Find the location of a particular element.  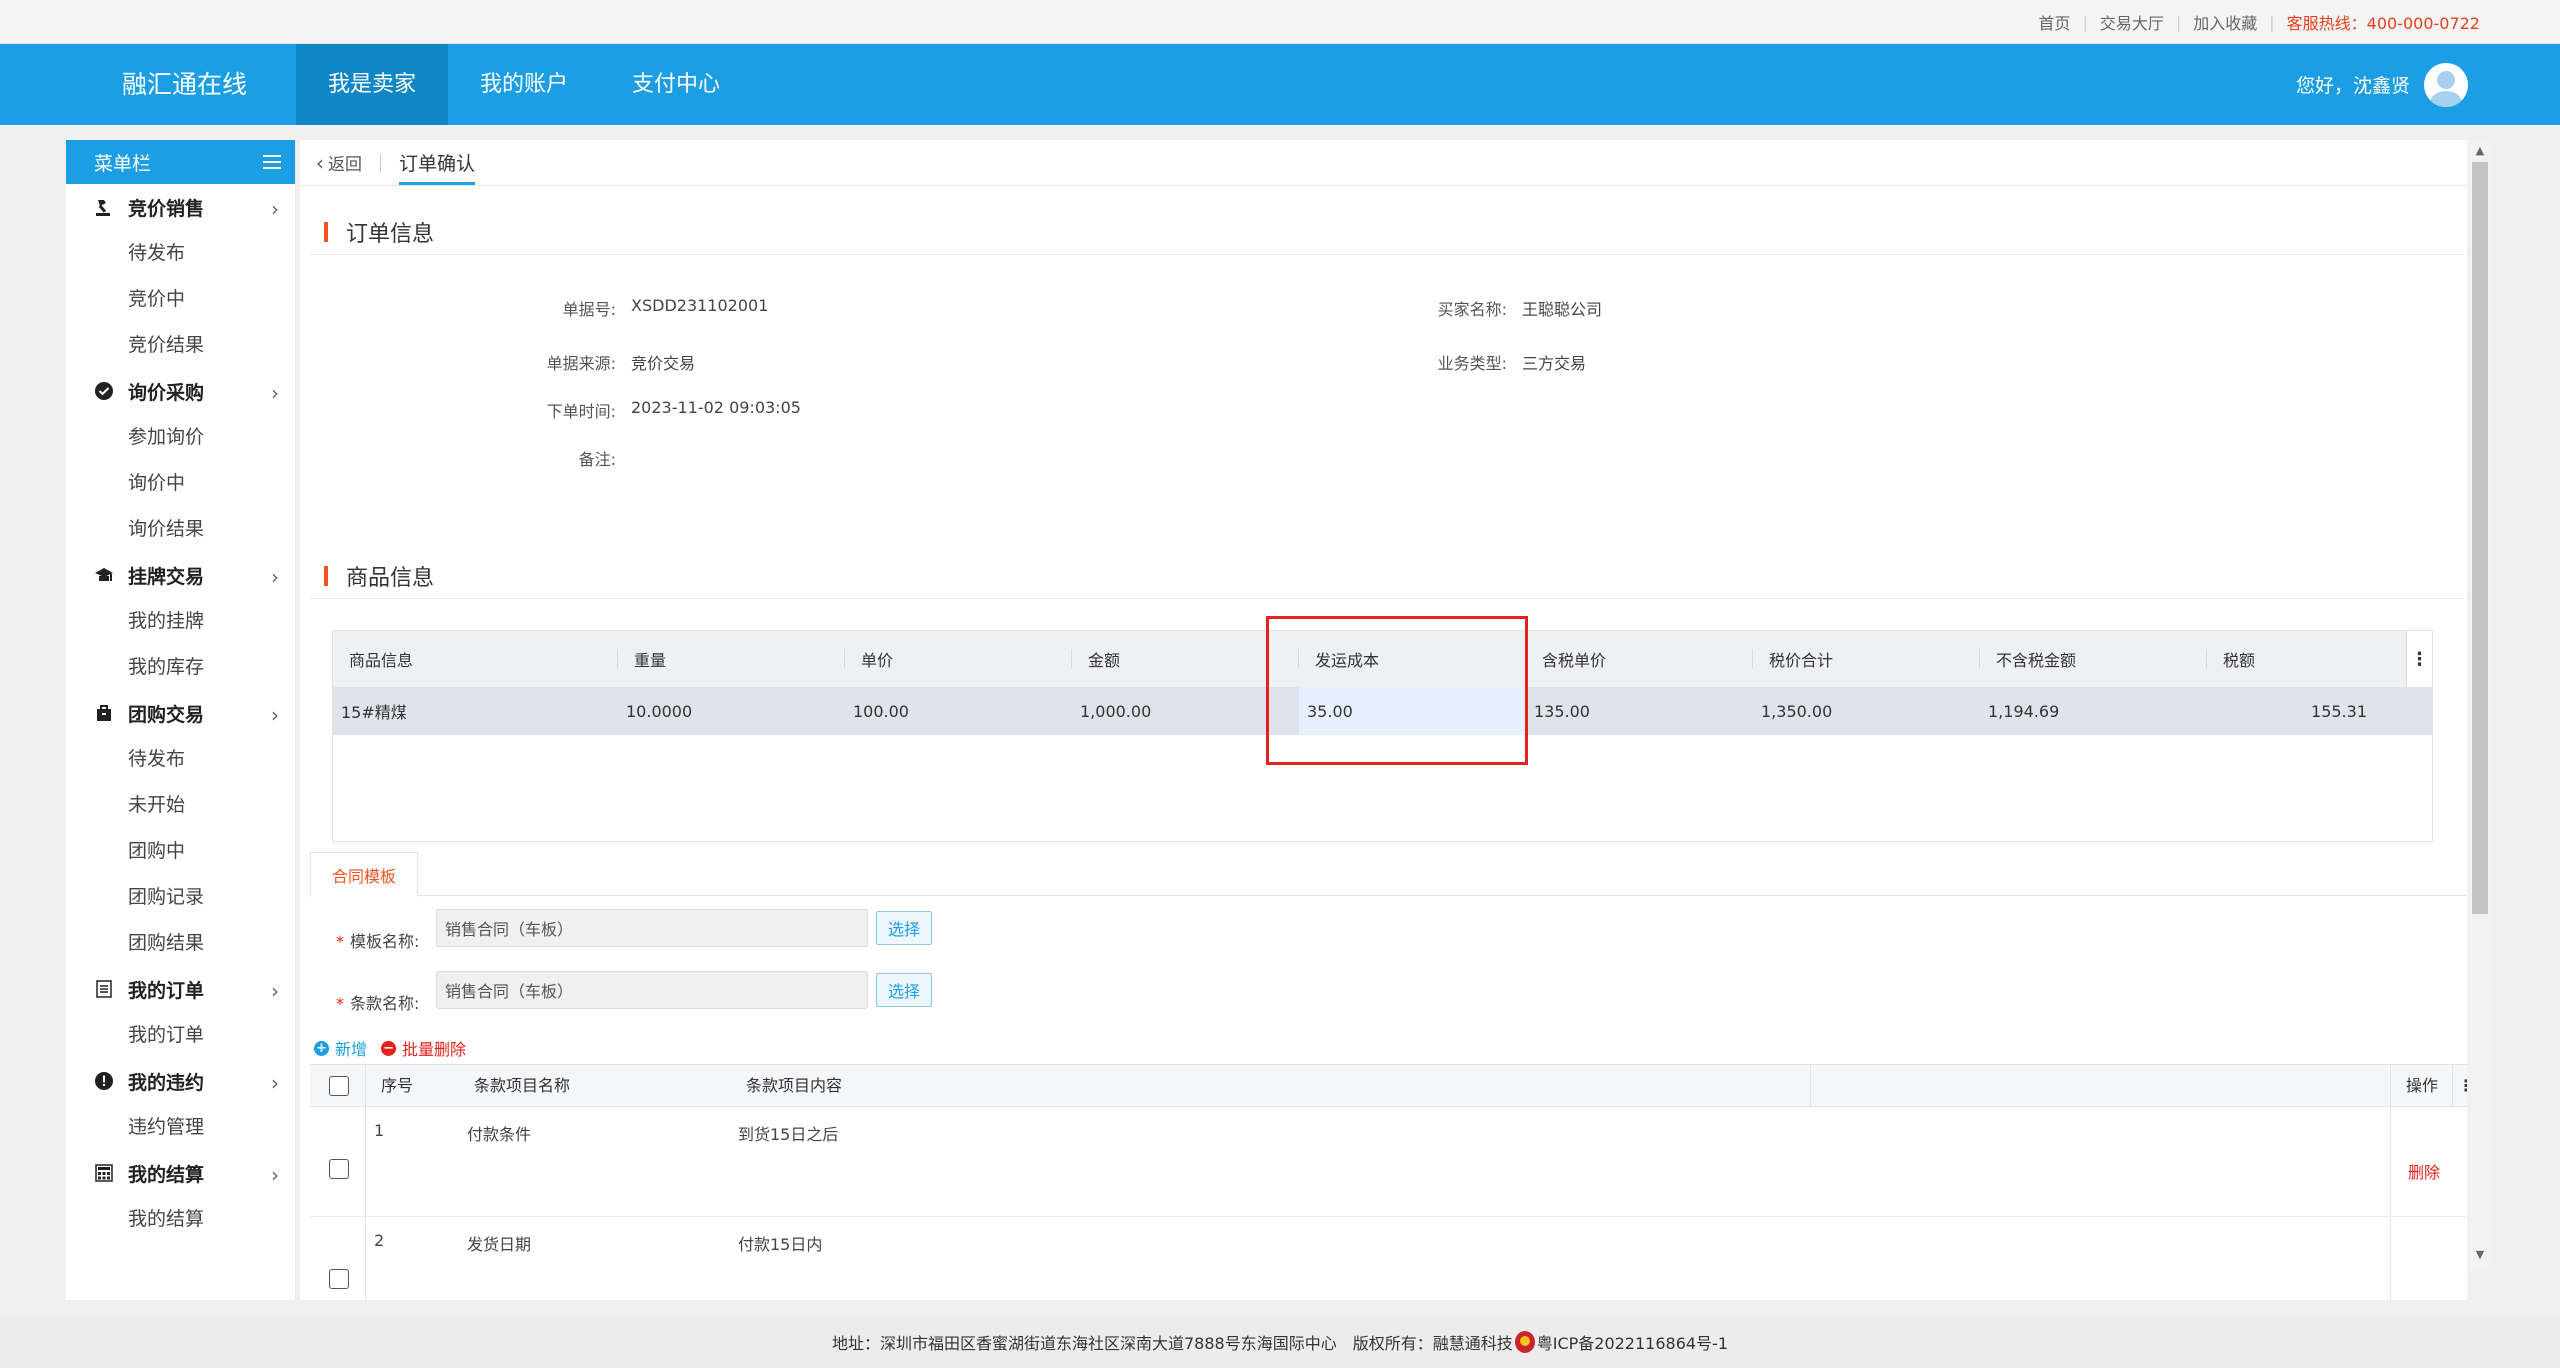

listing-icon is located at coordinates (104, 575).